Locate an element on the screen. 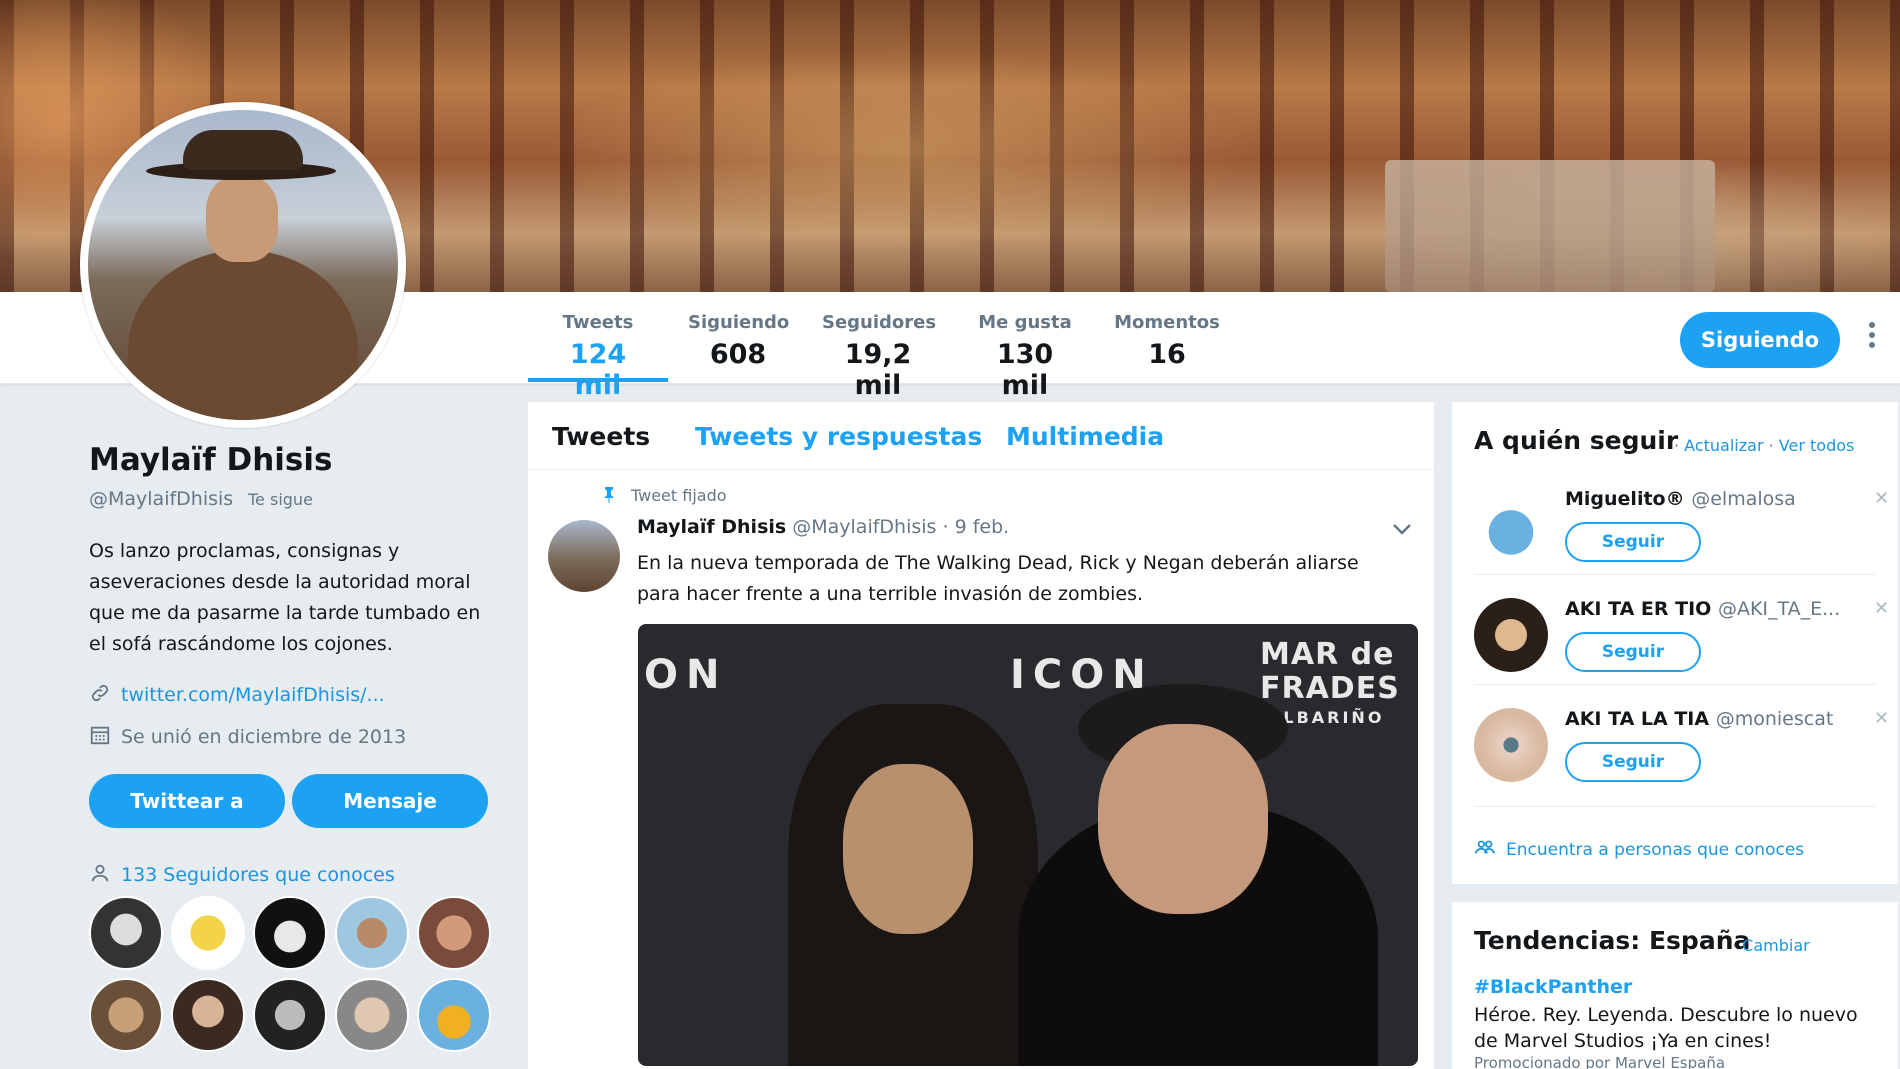  trend-promoted: Promocionado por Marvel España is located at coordinates (1600, 1061).